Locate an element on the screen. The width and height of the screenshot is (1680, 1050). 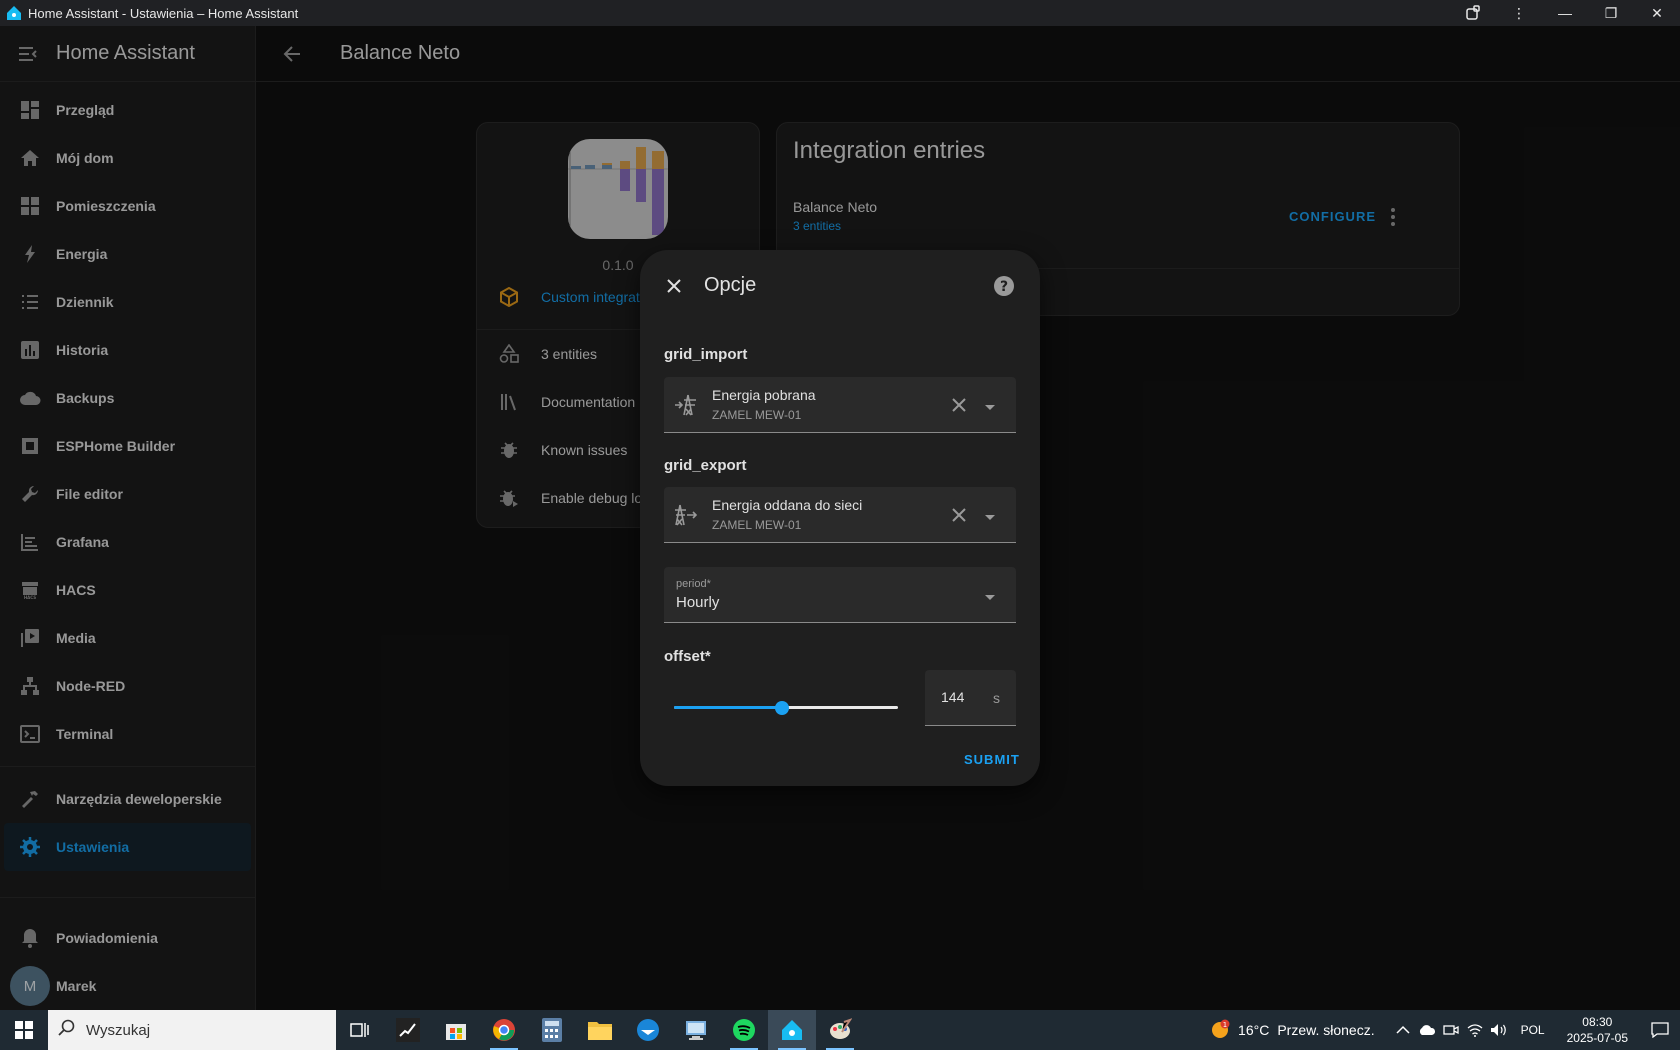
thunderbird-icon is located at coordinates (648, 1030).